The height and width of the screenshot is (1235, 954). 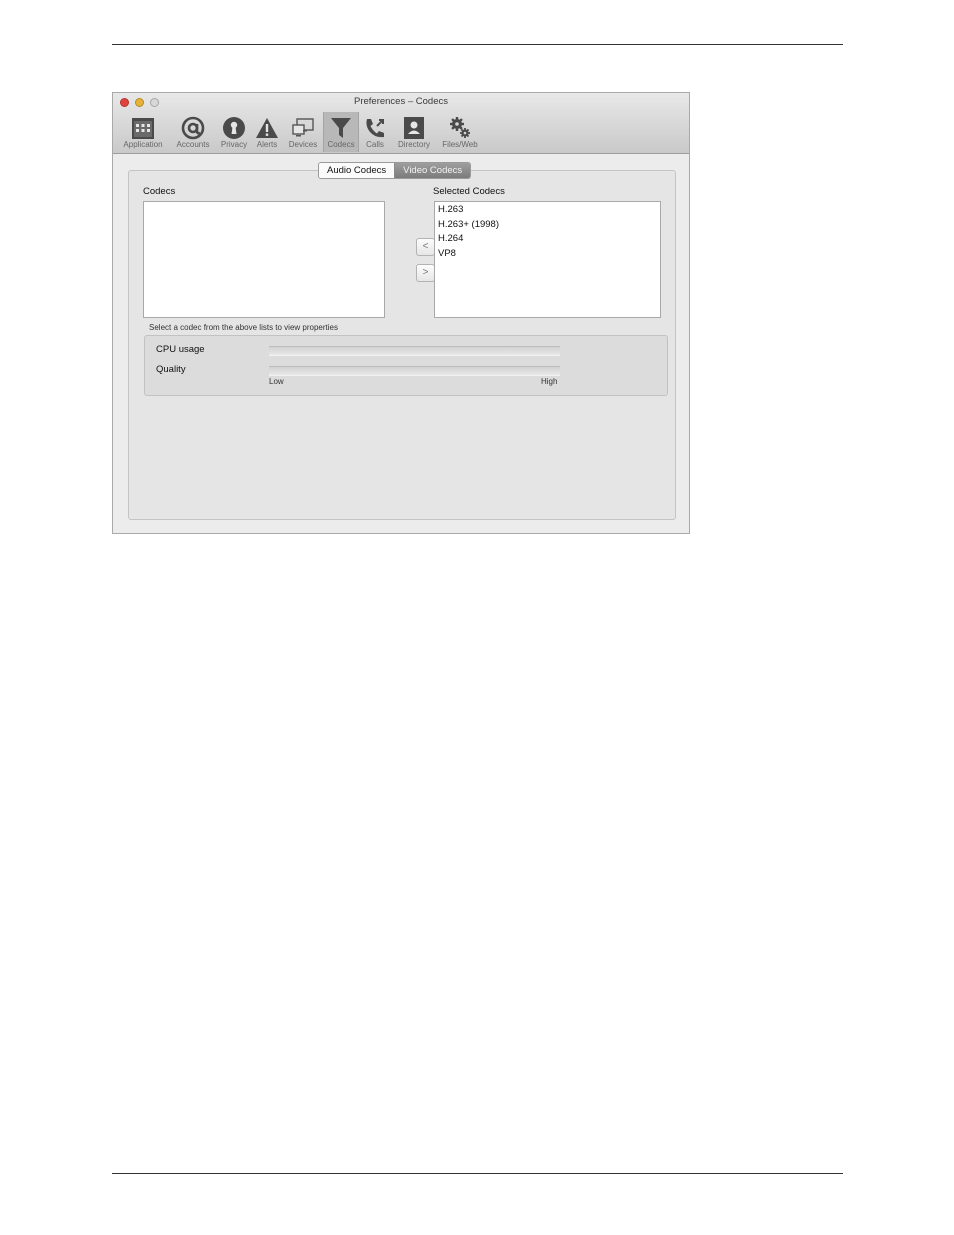 What do you see at coordinates (469, 191) in the screenshot?
I see `selected-codecs-label: Selected Codecs` at bounding box center [469, 191].